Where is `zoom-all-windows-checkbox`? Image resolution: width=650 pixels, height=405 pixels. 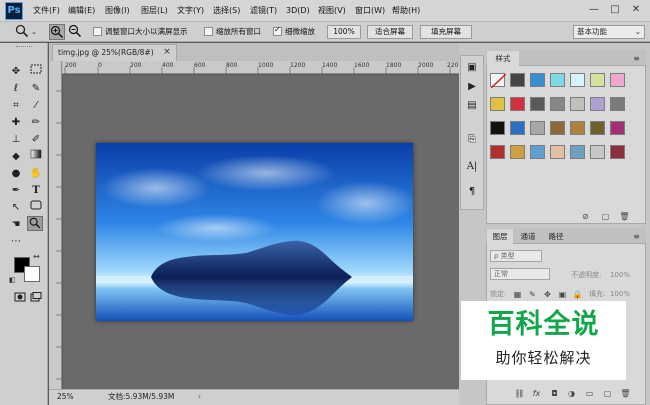 zoom-all-windows-checkbox is located at coordinates (208, 31).